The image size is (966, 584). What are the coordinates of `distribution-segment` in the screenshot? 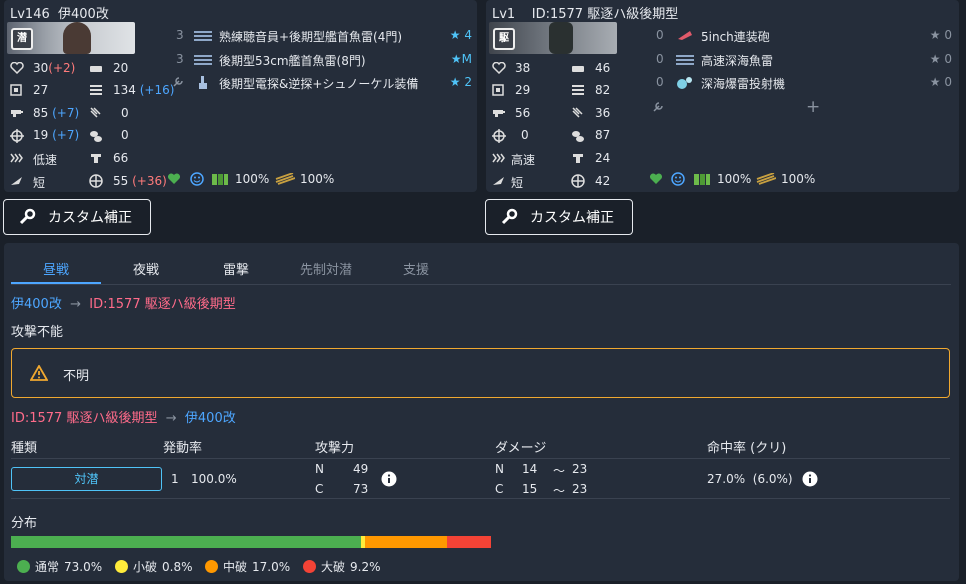 It's located at (186, 542).